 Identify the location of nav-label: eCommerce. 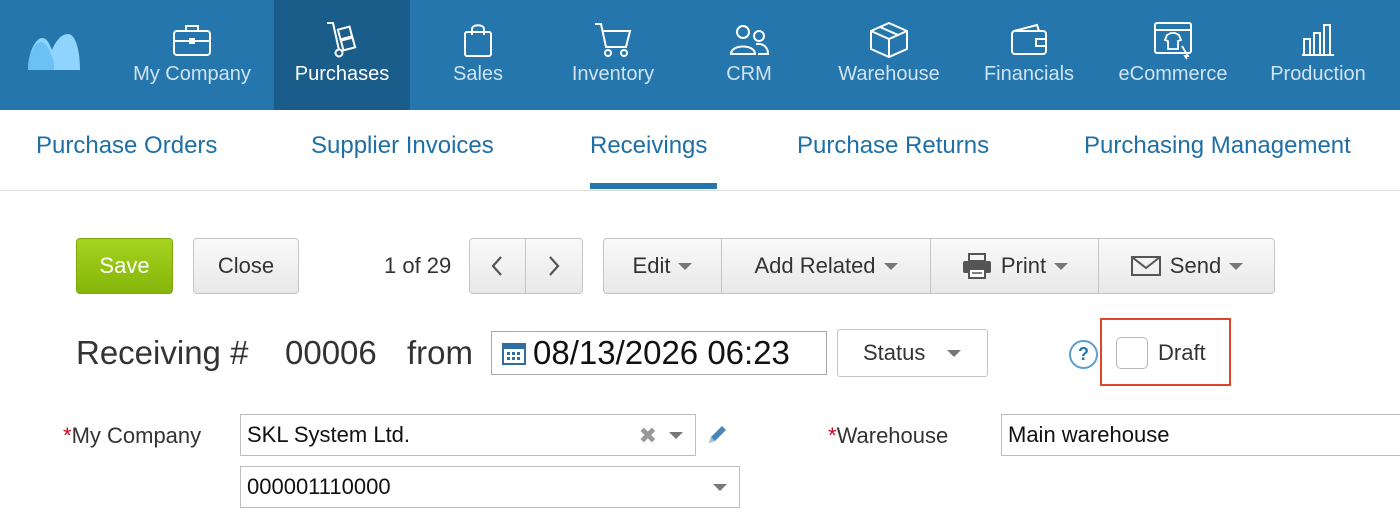
(1173, 74).